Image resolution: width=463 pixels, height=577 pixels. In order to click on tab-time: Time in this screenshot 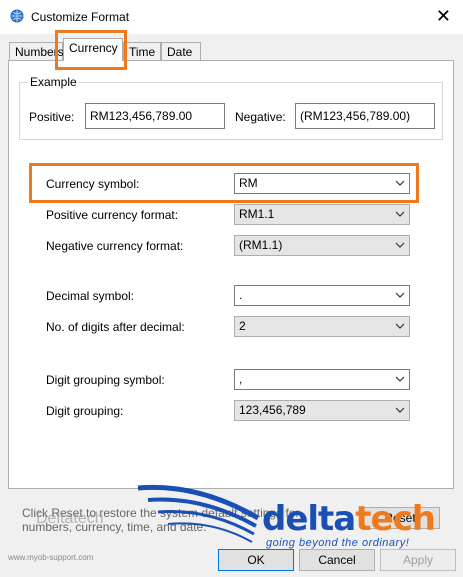, I will do `click(142, 51)`.